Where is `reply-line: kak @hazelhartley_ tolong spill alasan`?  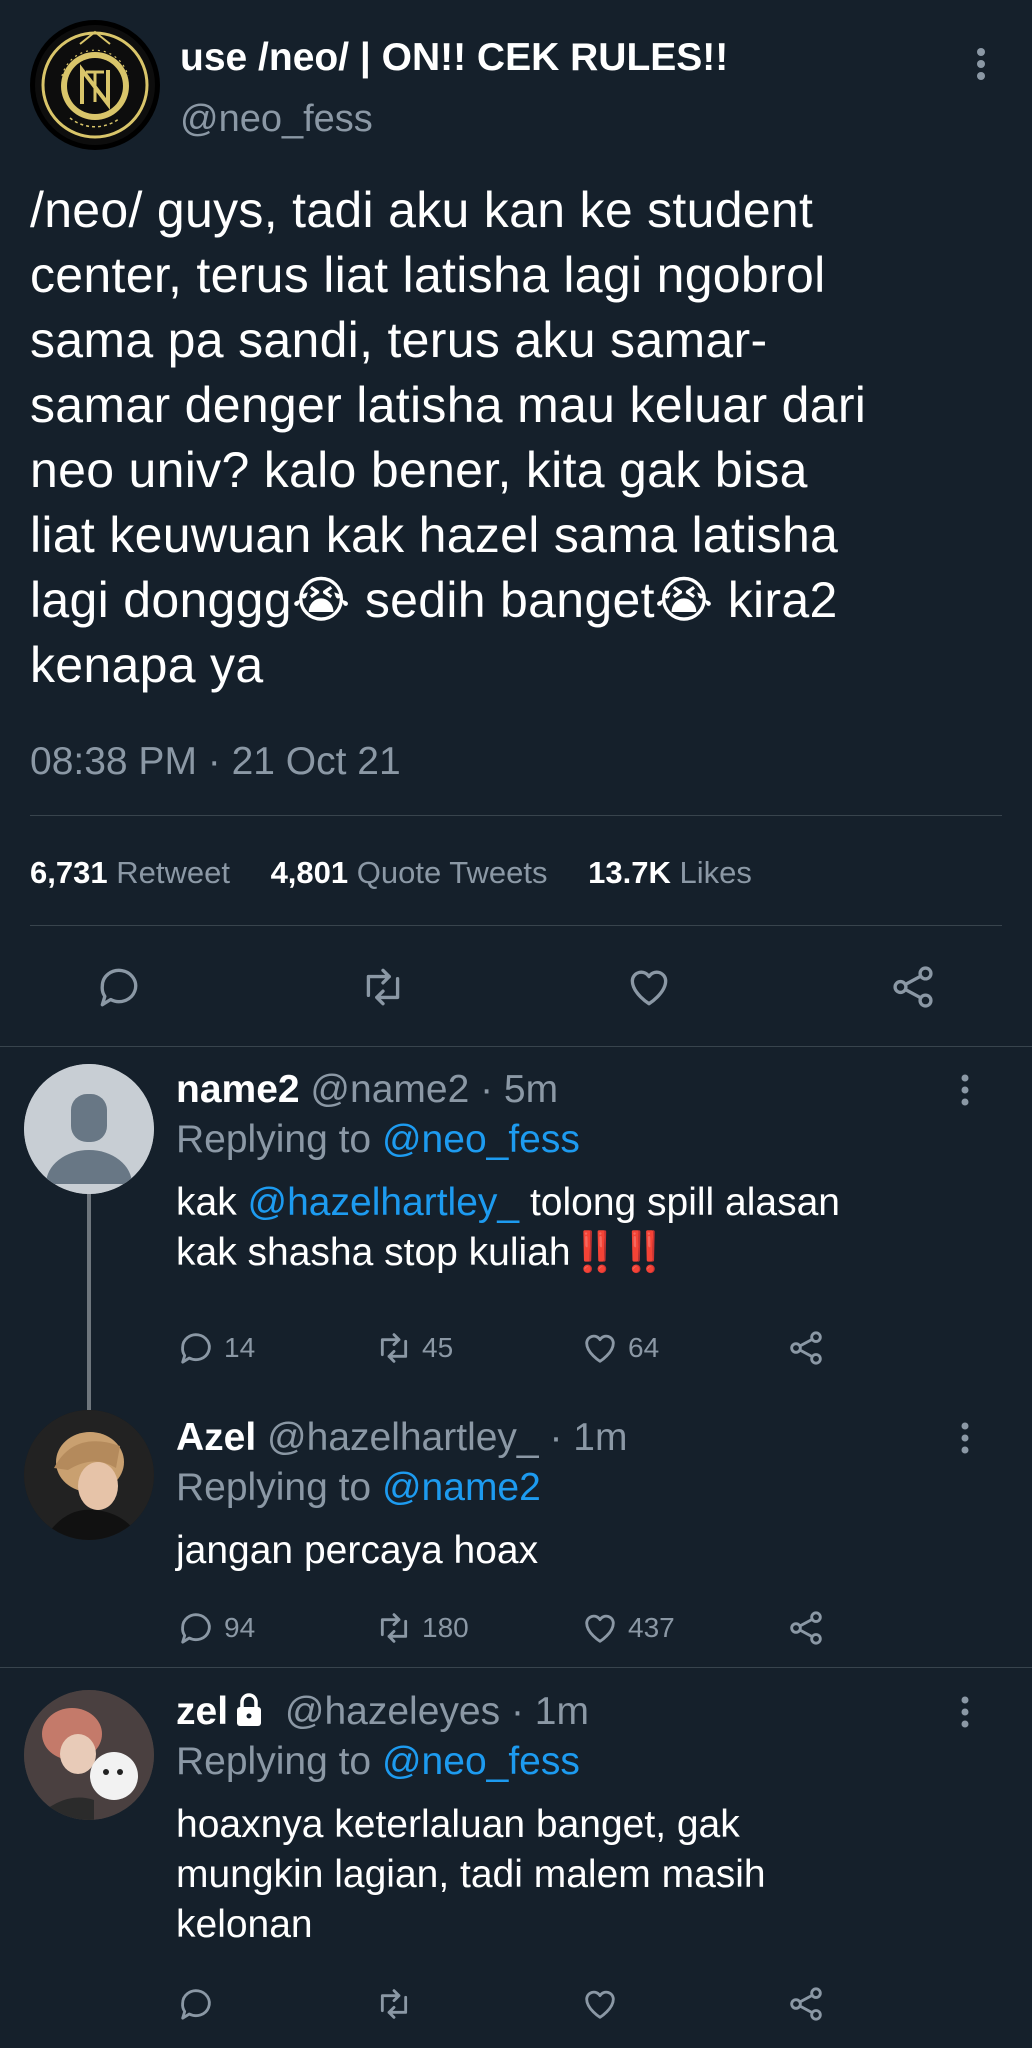
reply-line: kak @hazelhartley_ tolong spill alasan is located at coordinates (508, 1203).